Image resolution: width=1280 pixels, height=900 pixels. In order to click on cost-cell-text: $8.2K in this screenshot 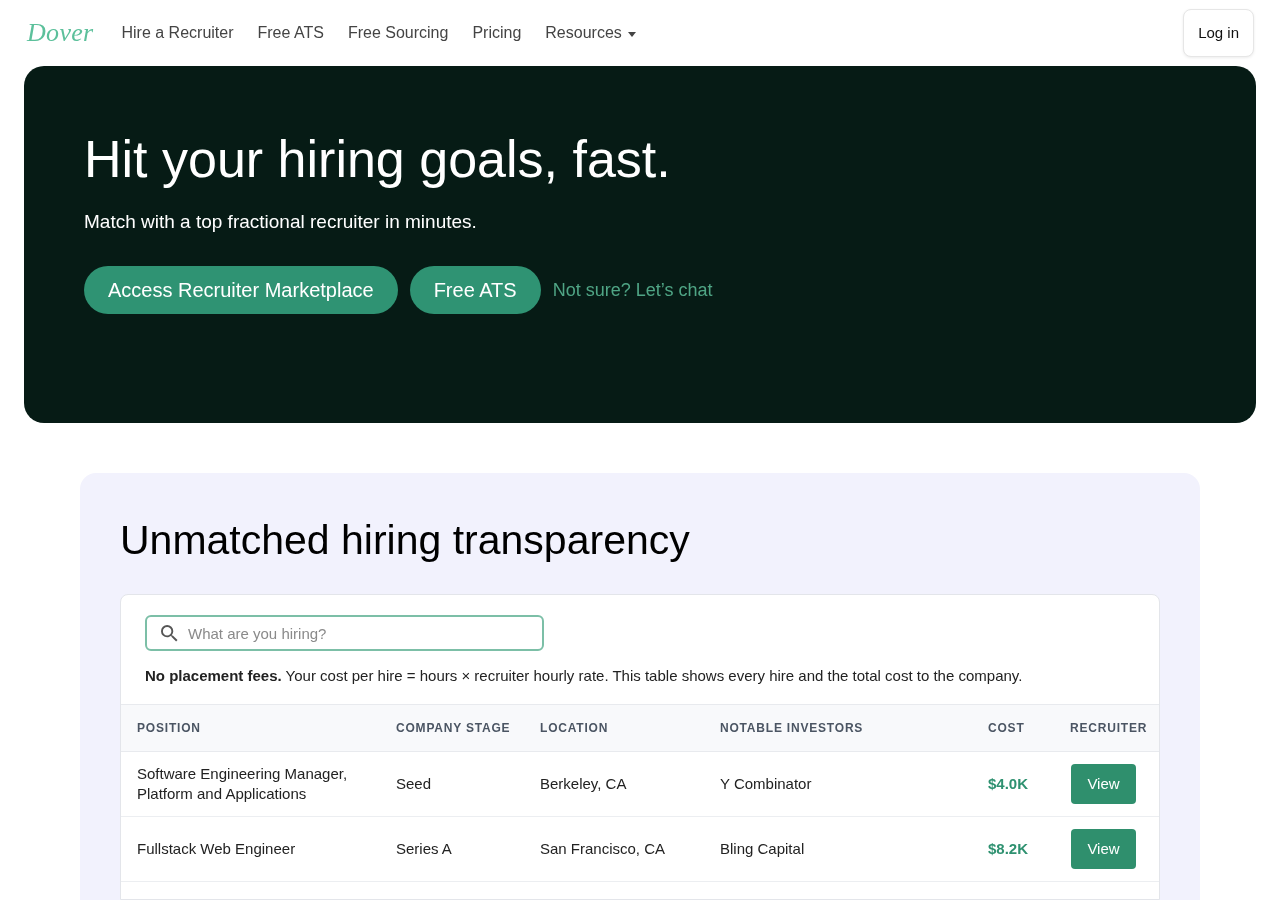, I will do `click(1008, 848)`.